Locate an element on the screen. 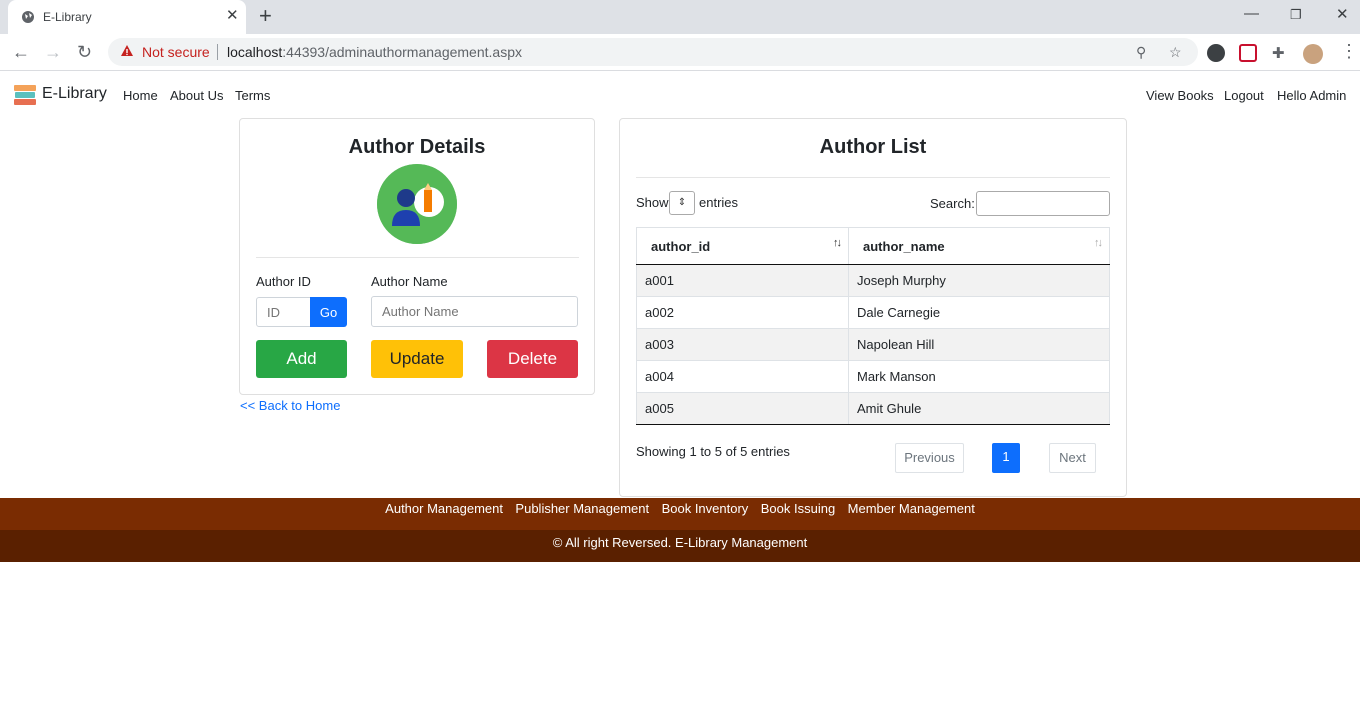  entries-label: entries is located at coordinates (719, 202).